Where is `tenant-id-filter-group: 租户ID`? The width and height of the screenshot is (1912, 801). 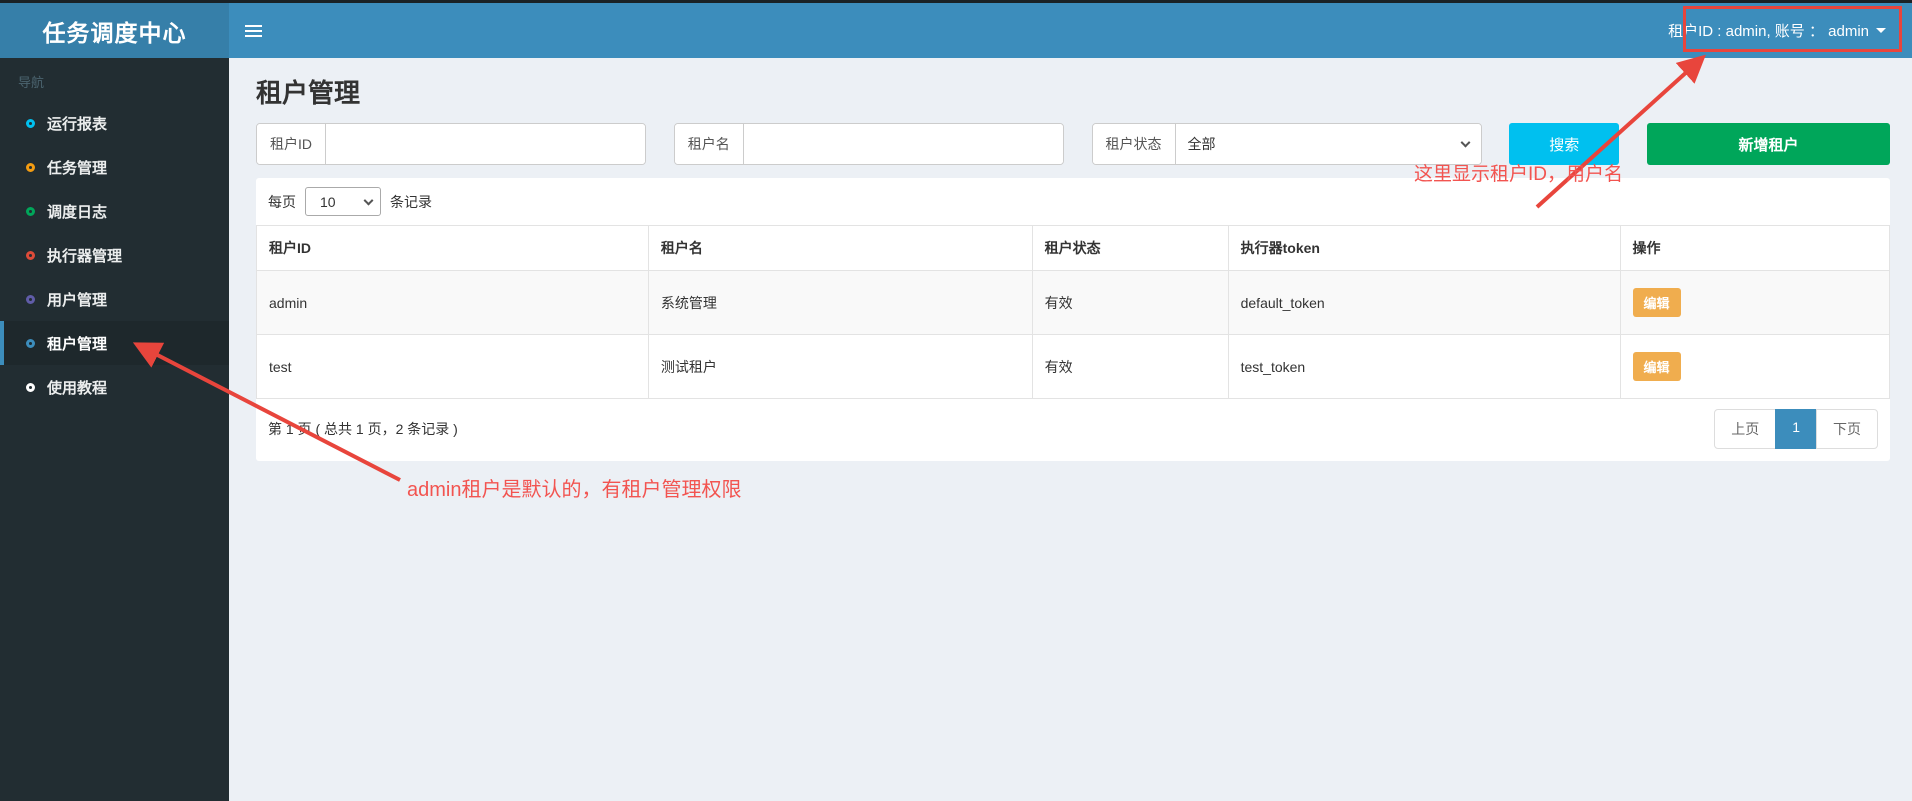 tenant-id-filter-group: 租户ID is located at coordinates (451, 144).